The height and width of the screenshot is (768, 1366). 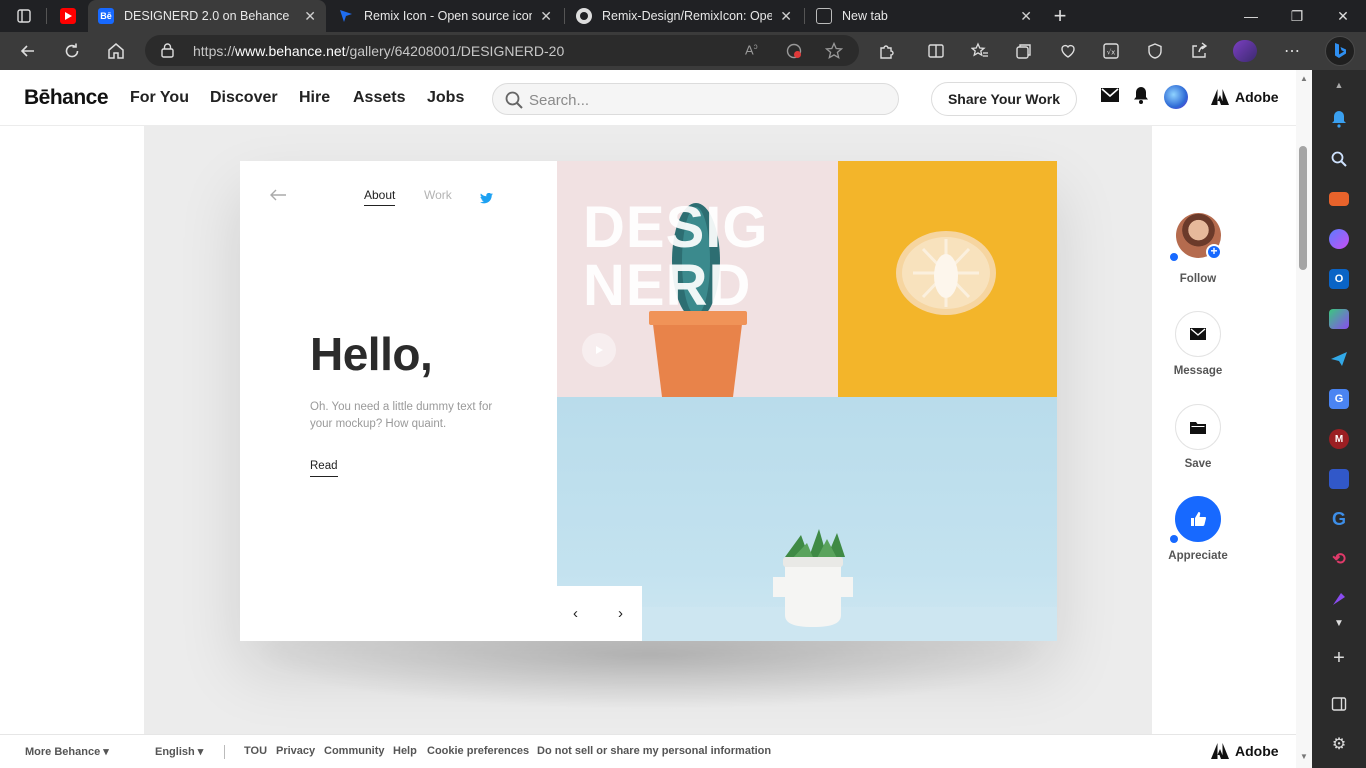 What do you see at coordinates (179, 751) in the screenshot?
I see `language-dropdown: English ▾` at bounding box center [179, 751].